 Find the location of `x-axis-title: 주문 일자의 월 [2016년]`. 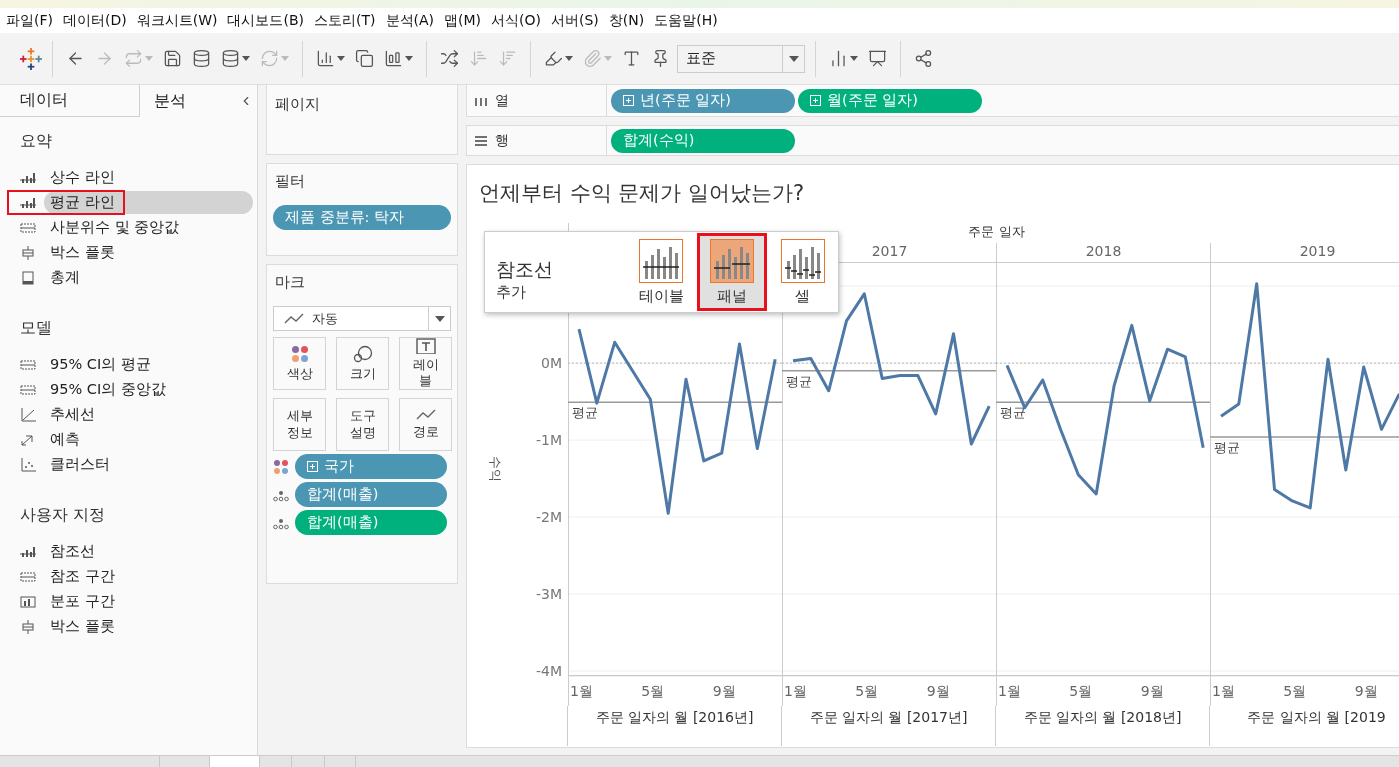

x-axis-title: 주문 일자의 월 [2016년] is located at coordinates (675, 725).